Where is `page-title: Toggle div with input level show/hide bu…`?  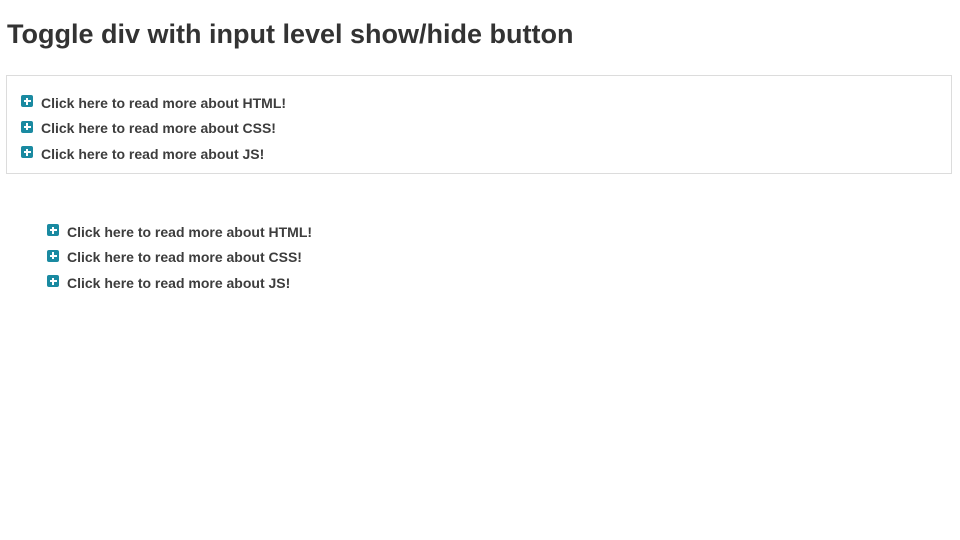
page-title: Toggle div with input level show/hide bu… is located at coordinates (290, 34).